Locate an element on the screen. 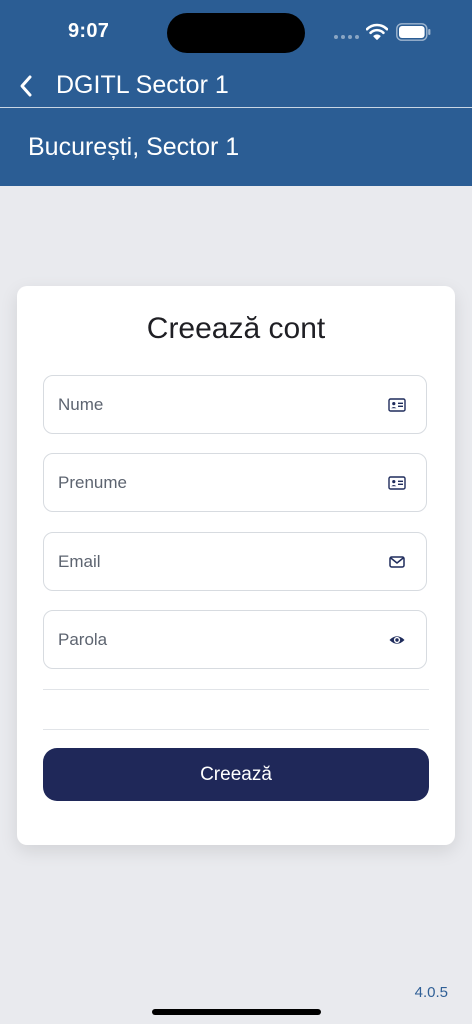 The height and width of the screenshot is (1024, 472). status-bar: 9:07 is located at coordinates (236, 32).